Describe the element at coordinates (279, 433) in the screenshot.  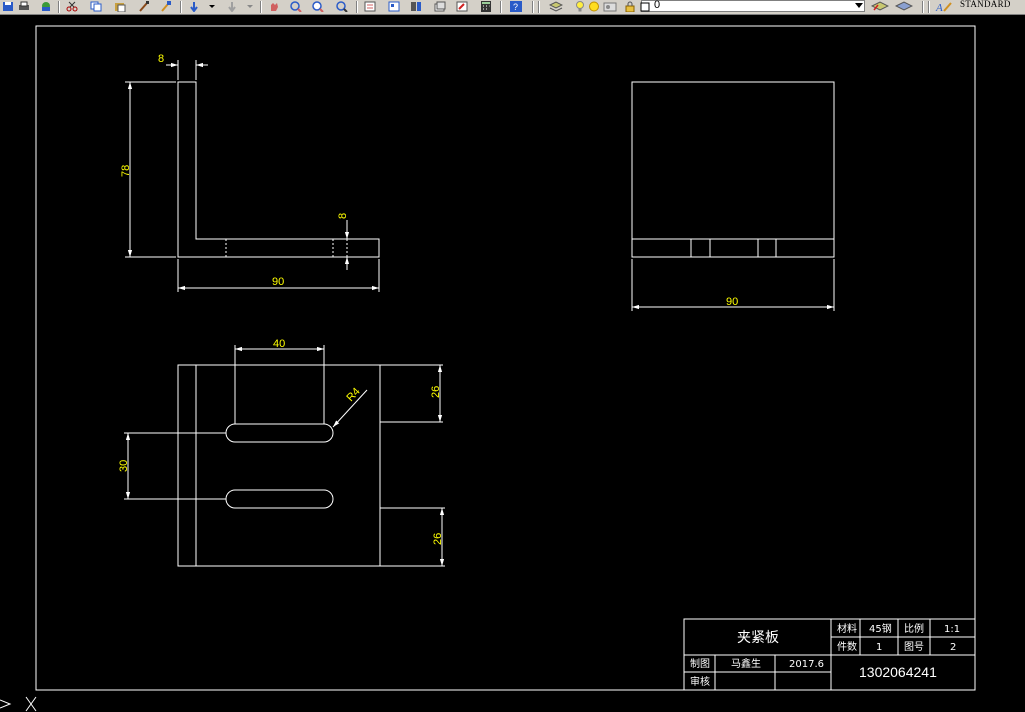
I see `slot-upper` at that location.